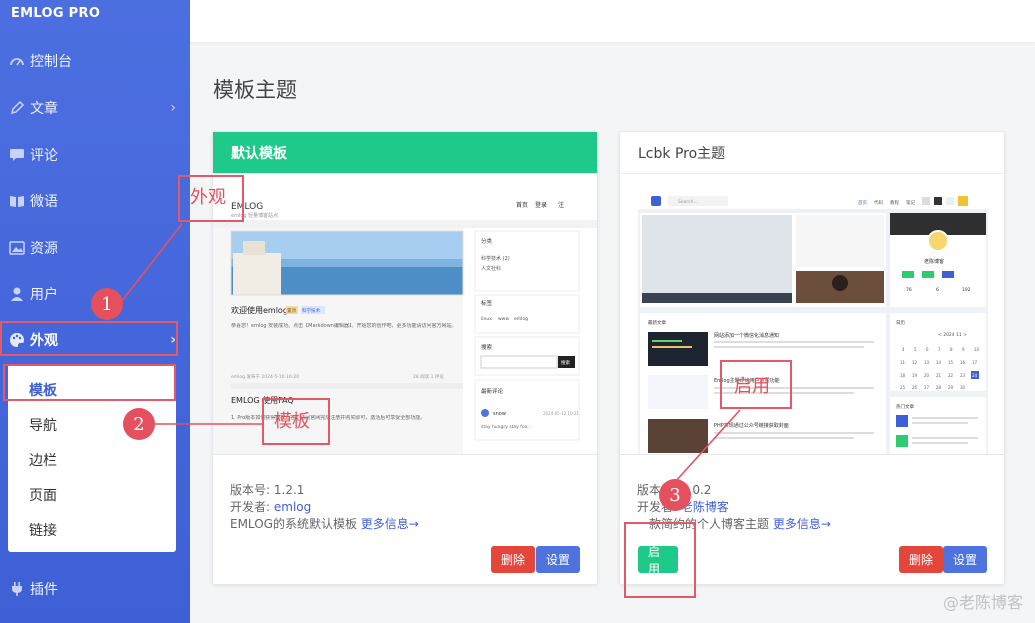  Describe the element at coordinates (812, 153) in the screenshot. I see `template-name: Lcbk Pro主题` at that location.